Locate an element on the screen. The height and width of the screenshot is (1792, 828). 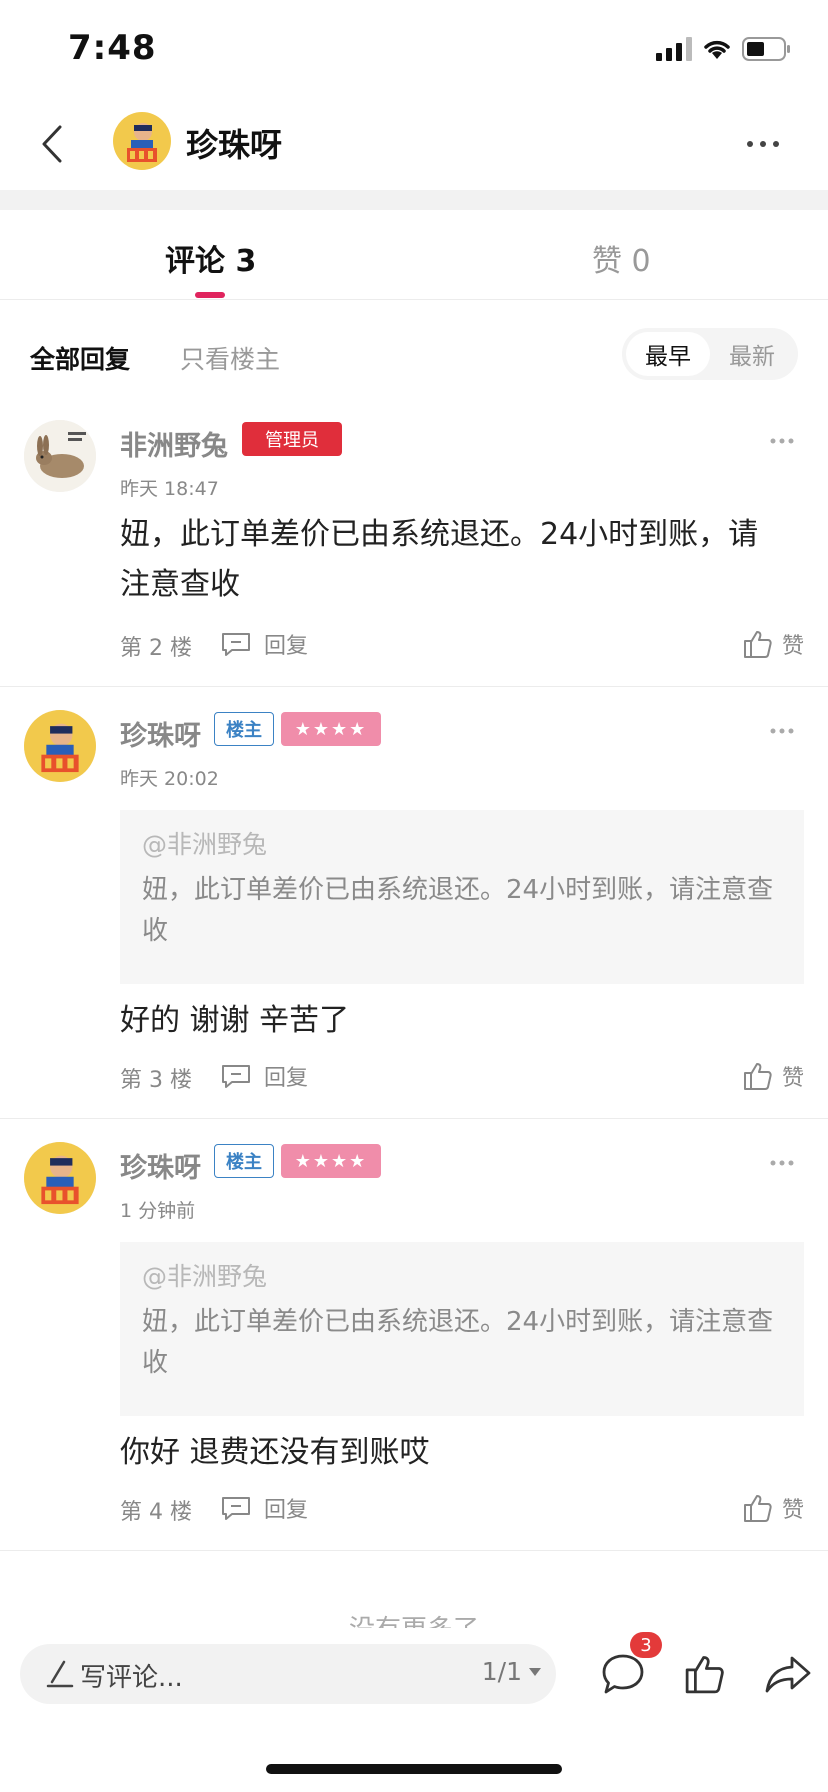
chevron-left-icon is located at coordinates (52, 144).